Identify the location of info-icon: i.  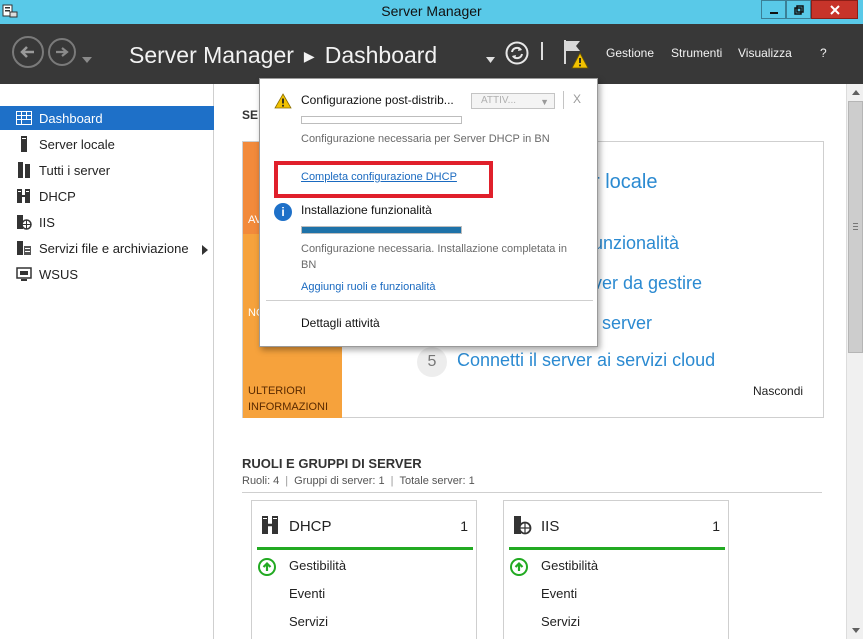
(283, 212).